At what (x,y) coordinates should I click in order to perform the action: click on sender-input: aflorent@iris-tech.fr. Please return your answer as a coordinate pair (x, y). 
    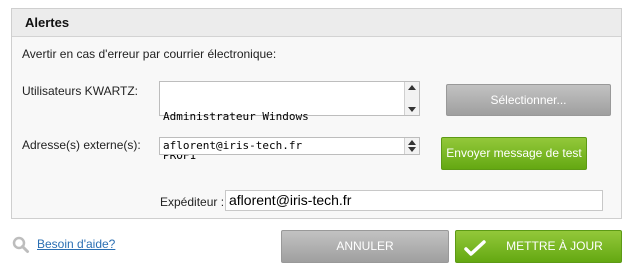
    Looking at the image, I should click on (414, 200).